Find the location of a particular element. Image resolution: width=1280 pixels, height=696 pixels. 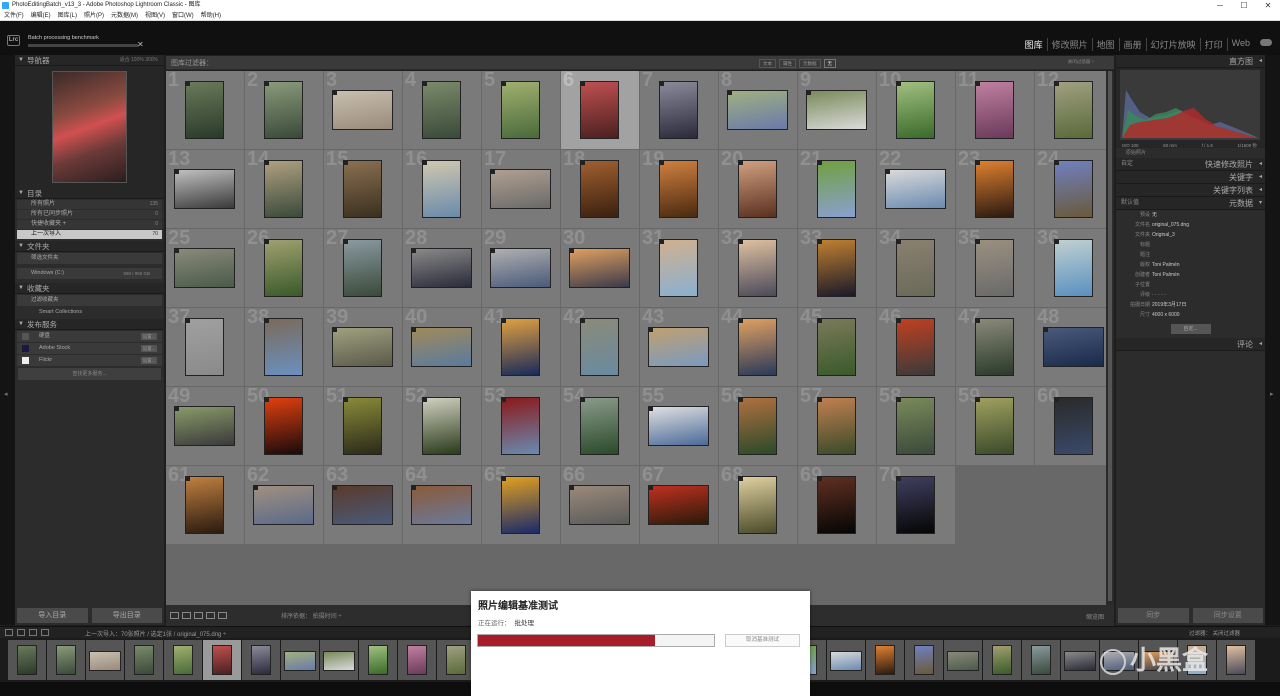

grid-cell: 9 is located at coordinates (837, 110).